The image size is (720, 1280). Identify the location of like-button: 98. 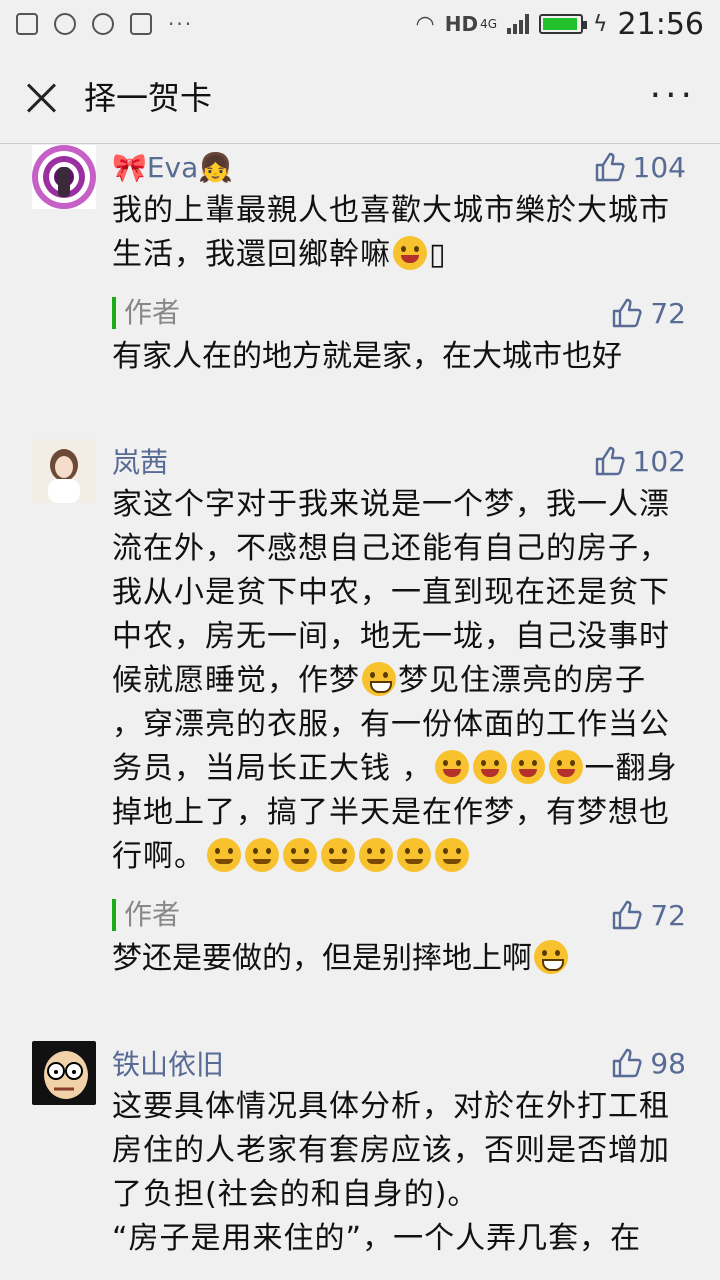
(648, 1063).